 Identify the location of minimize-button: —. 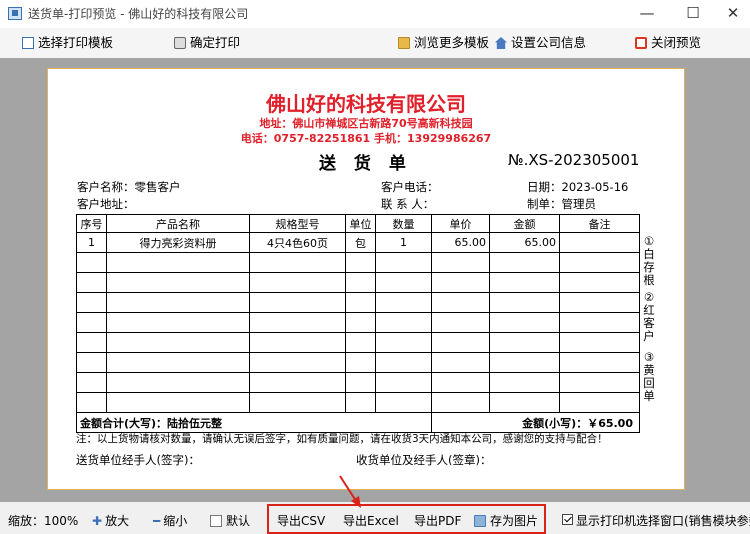
(647, 13).